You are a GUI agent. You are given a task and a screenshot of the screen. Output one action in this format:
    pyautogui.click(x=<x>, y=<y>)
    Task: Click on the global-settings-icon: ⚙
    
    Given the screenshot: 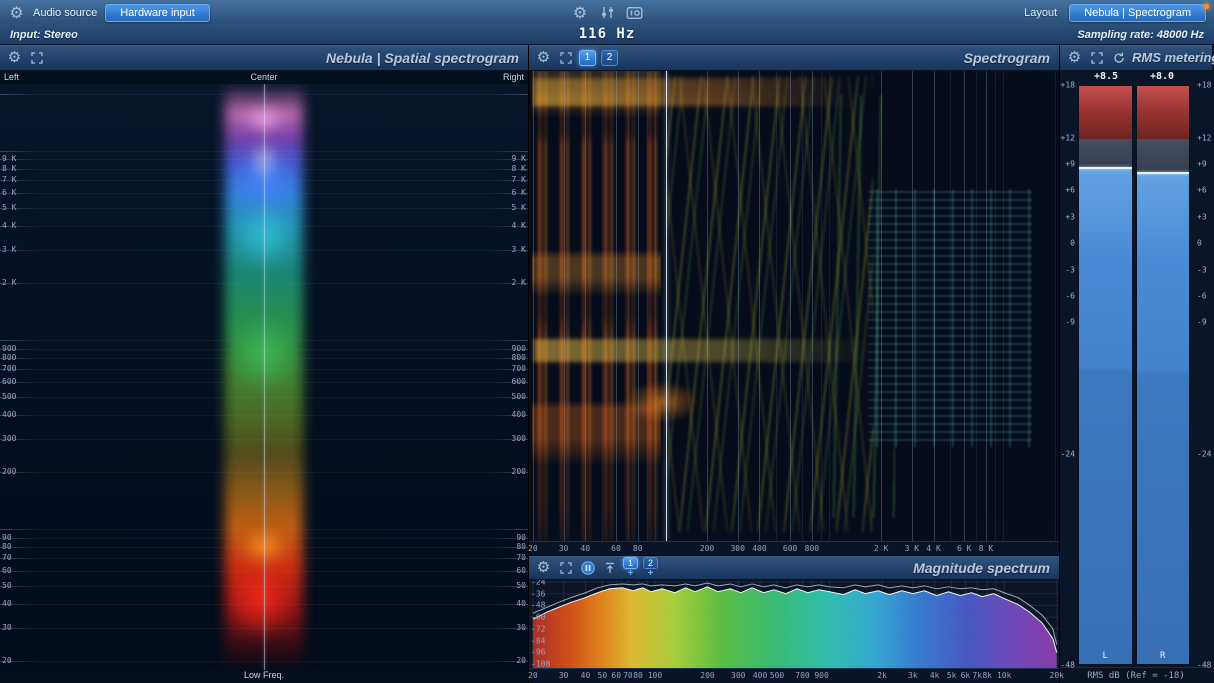 What is the action you would take?
    pyautogui.click(x=580, y=12)
    